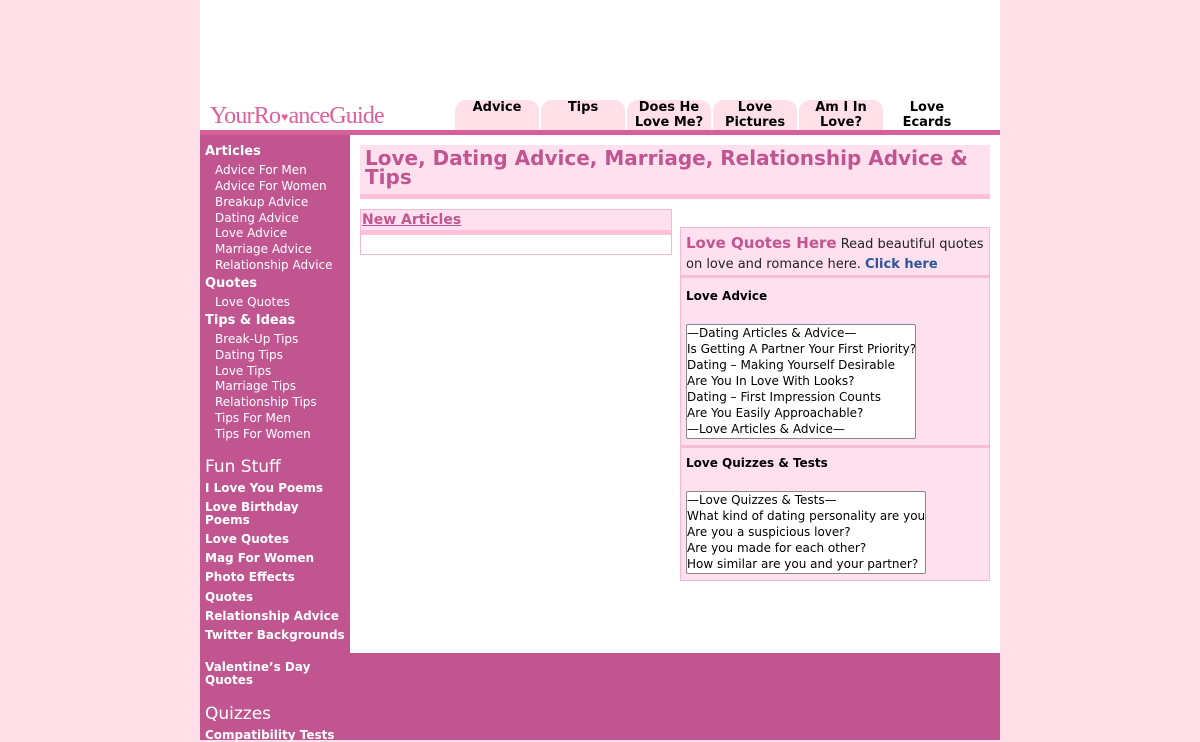 This screenshot has width=1200, height=742. What do you see at coordinates (275, 735) in the screenshot?
I see `sidebar-quiz-compatibility-tests: Compatibility Tests` at bounding box center [275, 735].